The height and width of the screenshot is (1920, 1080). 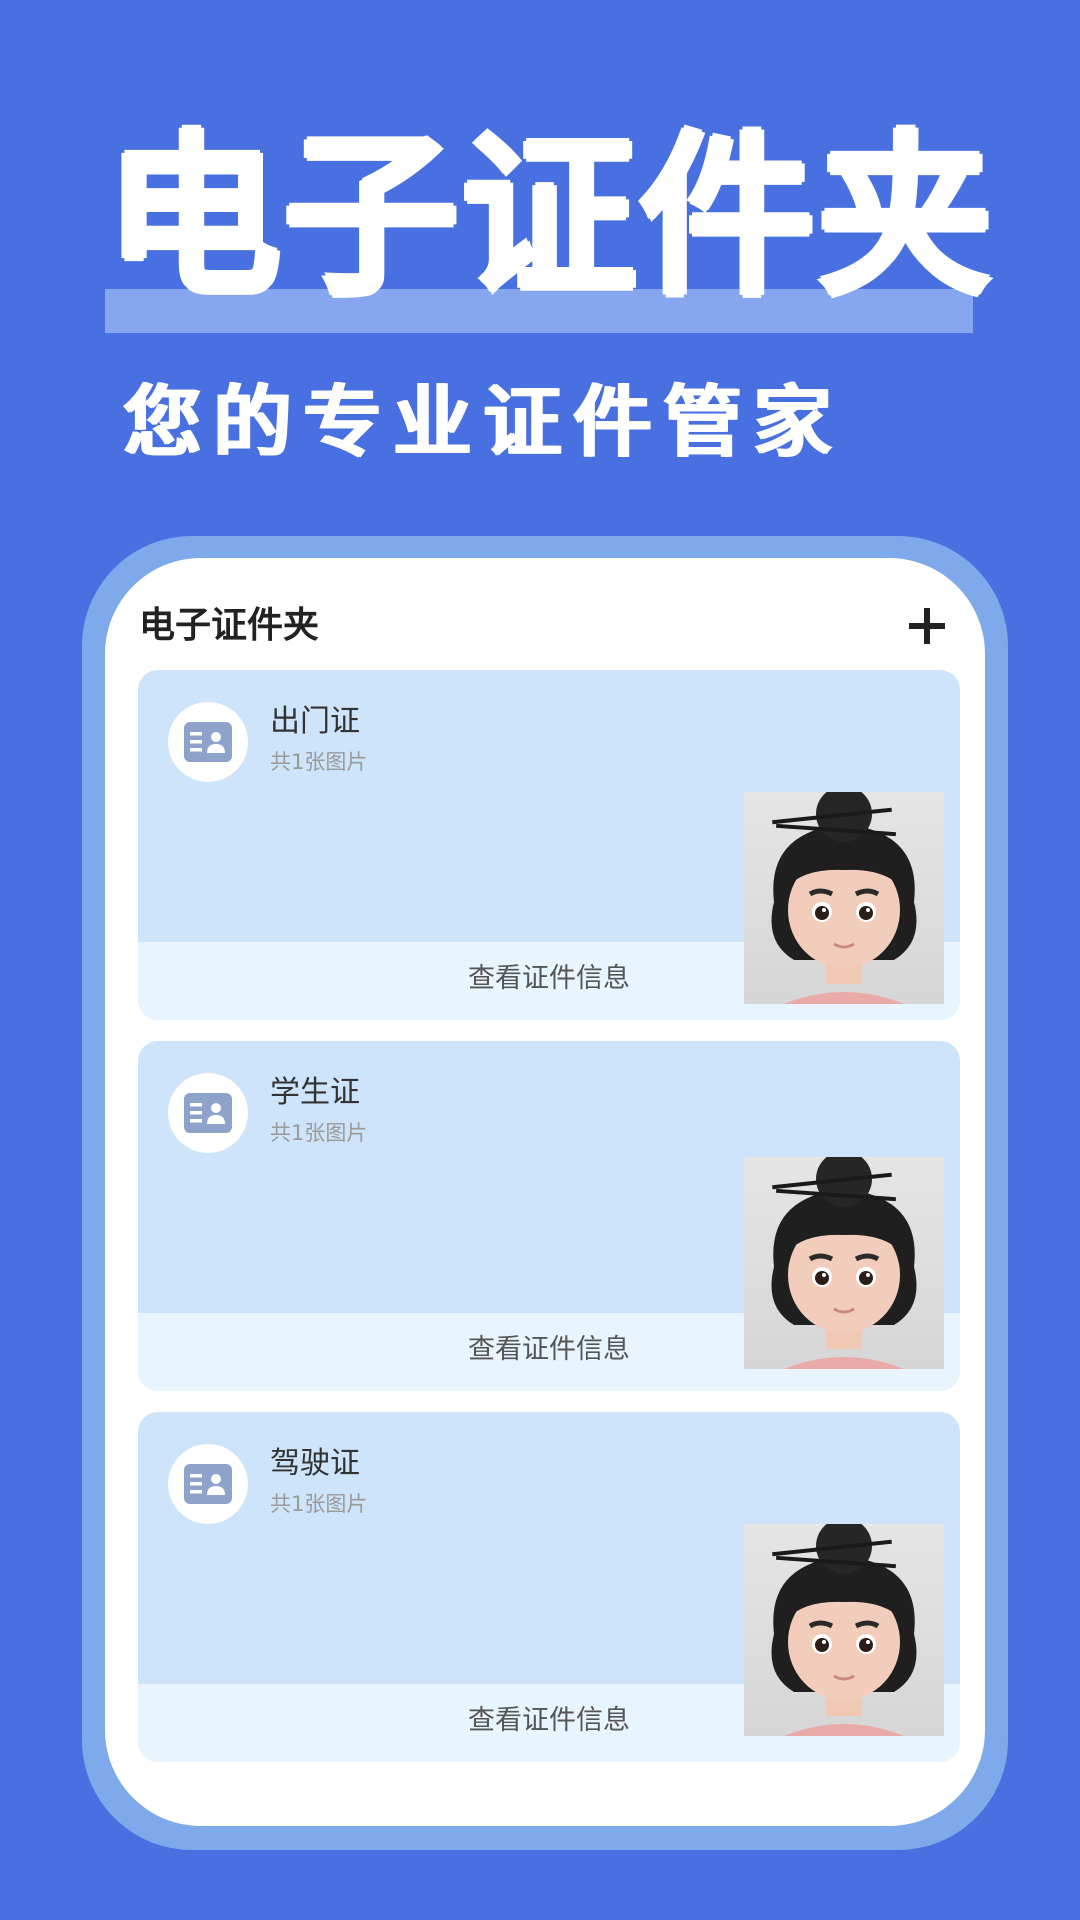 I want to click on card-title: 驾驶证, so click(x=315, y=1463).